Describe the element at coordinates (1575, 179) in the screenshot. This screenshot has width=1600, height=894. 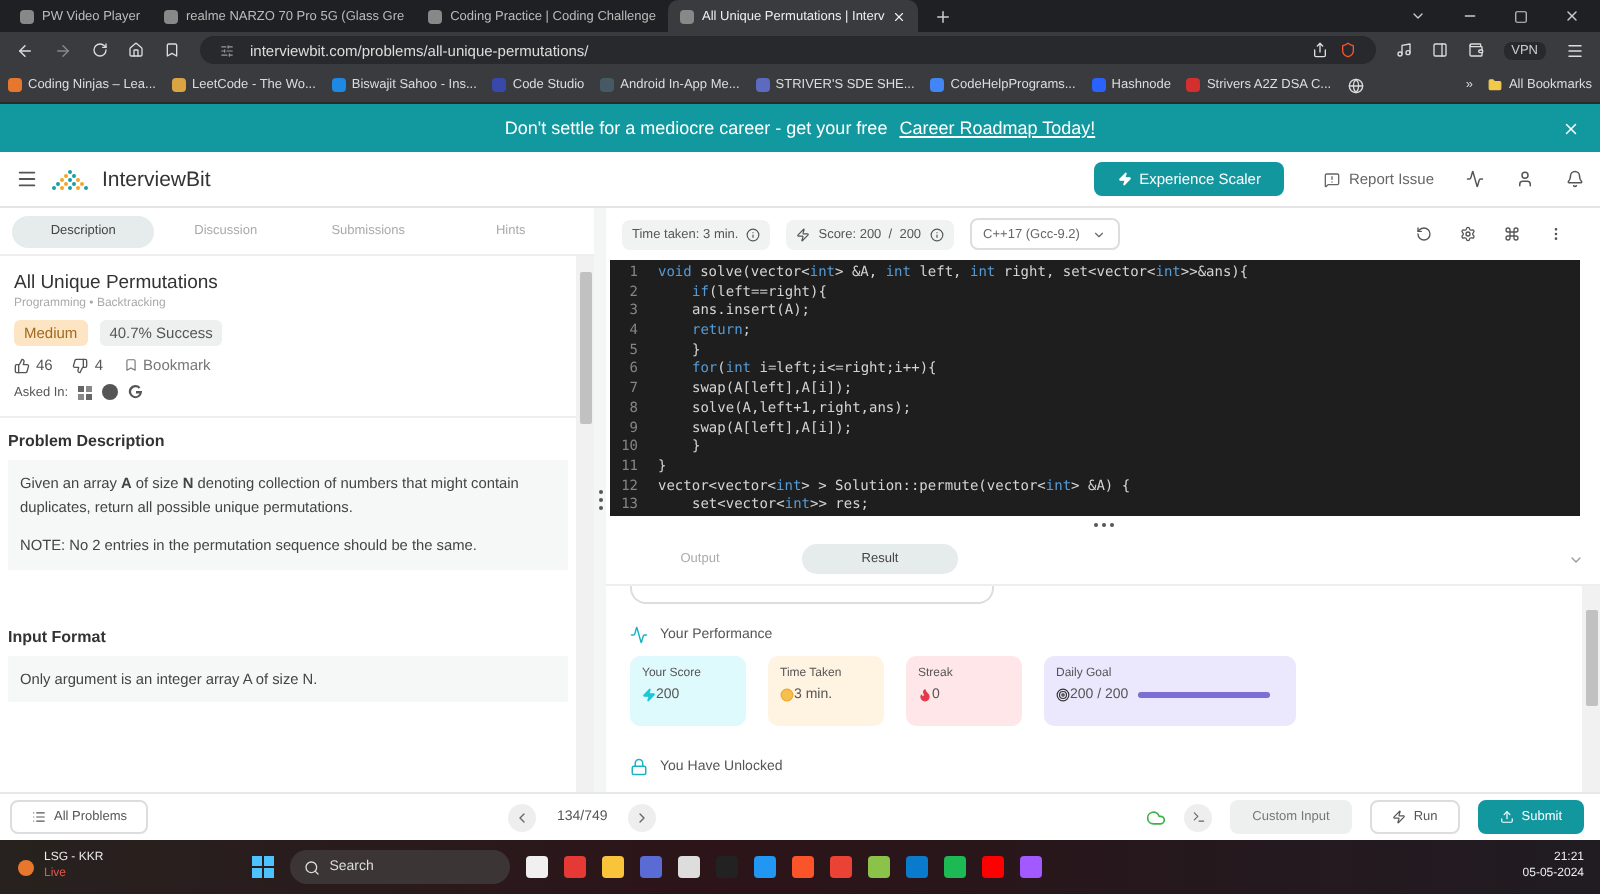
I see `bell-icon` at that location.